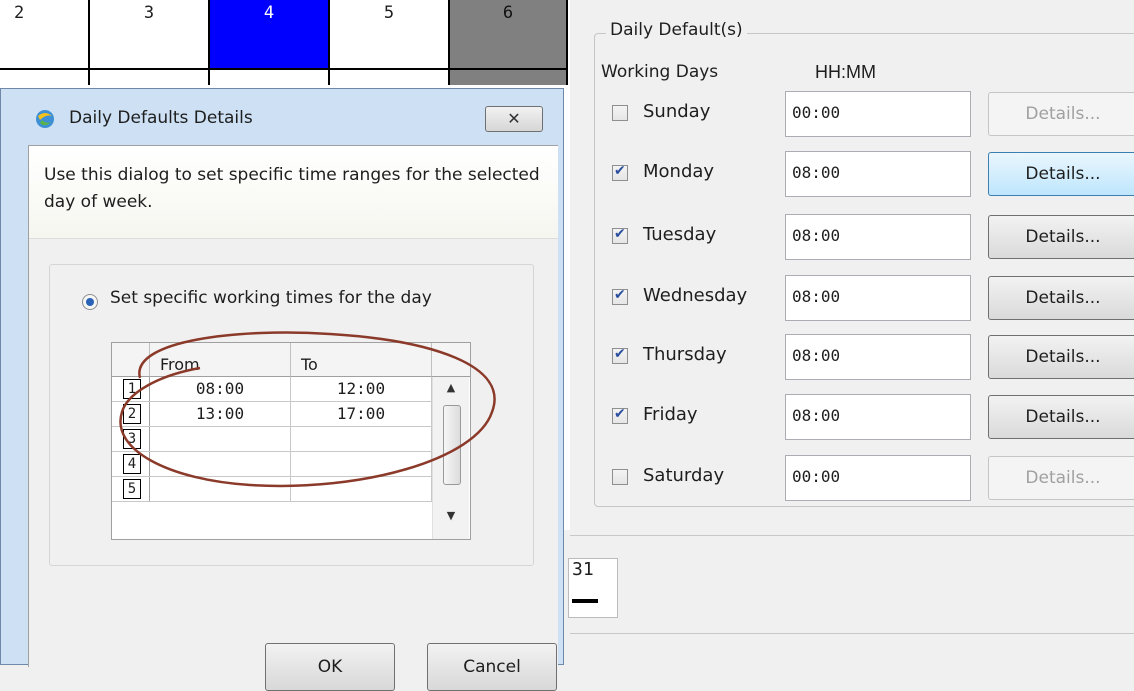 This screenshot has height=691, width=1134. What do you see at coordinates (684, 475) in the screenshot?
I see `day-label: Saturday` at bounding box center [684, 475].